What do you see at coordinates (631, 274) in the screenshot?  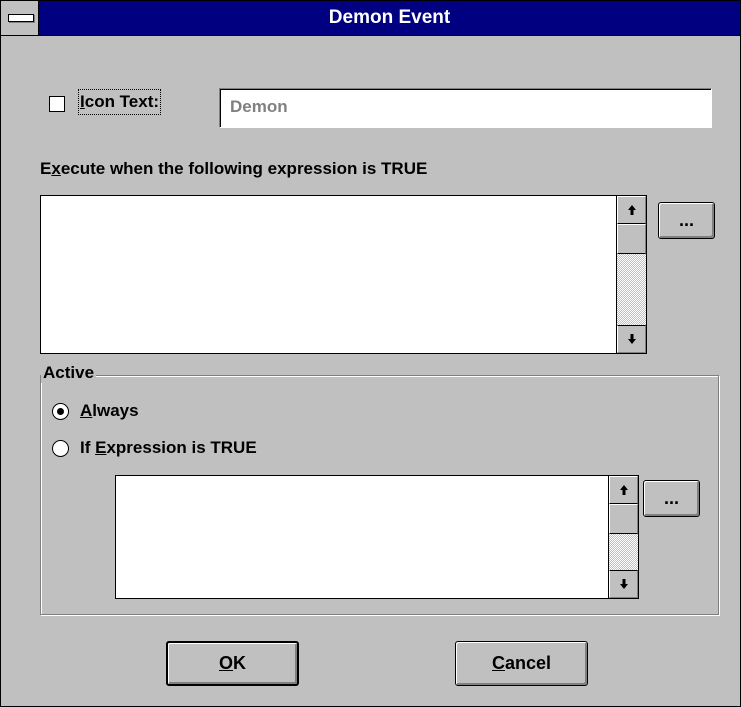 I see `execute-expression-scrollbar` at bounding box center [631, 274].